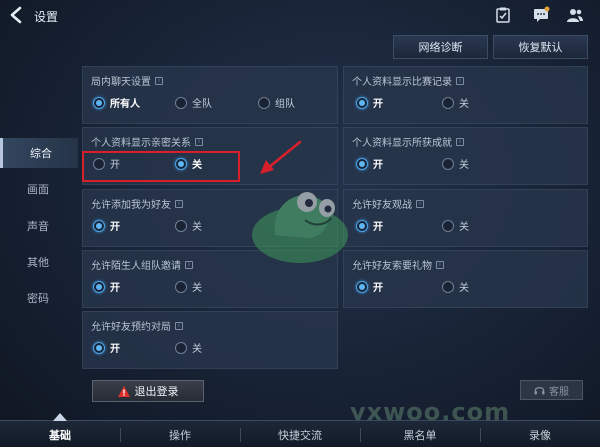 This screenshot has width=600, height=447. Describe the element at coordinates (39, 262) in the screenshot. I see `nav-item-other: 其他` at that location.